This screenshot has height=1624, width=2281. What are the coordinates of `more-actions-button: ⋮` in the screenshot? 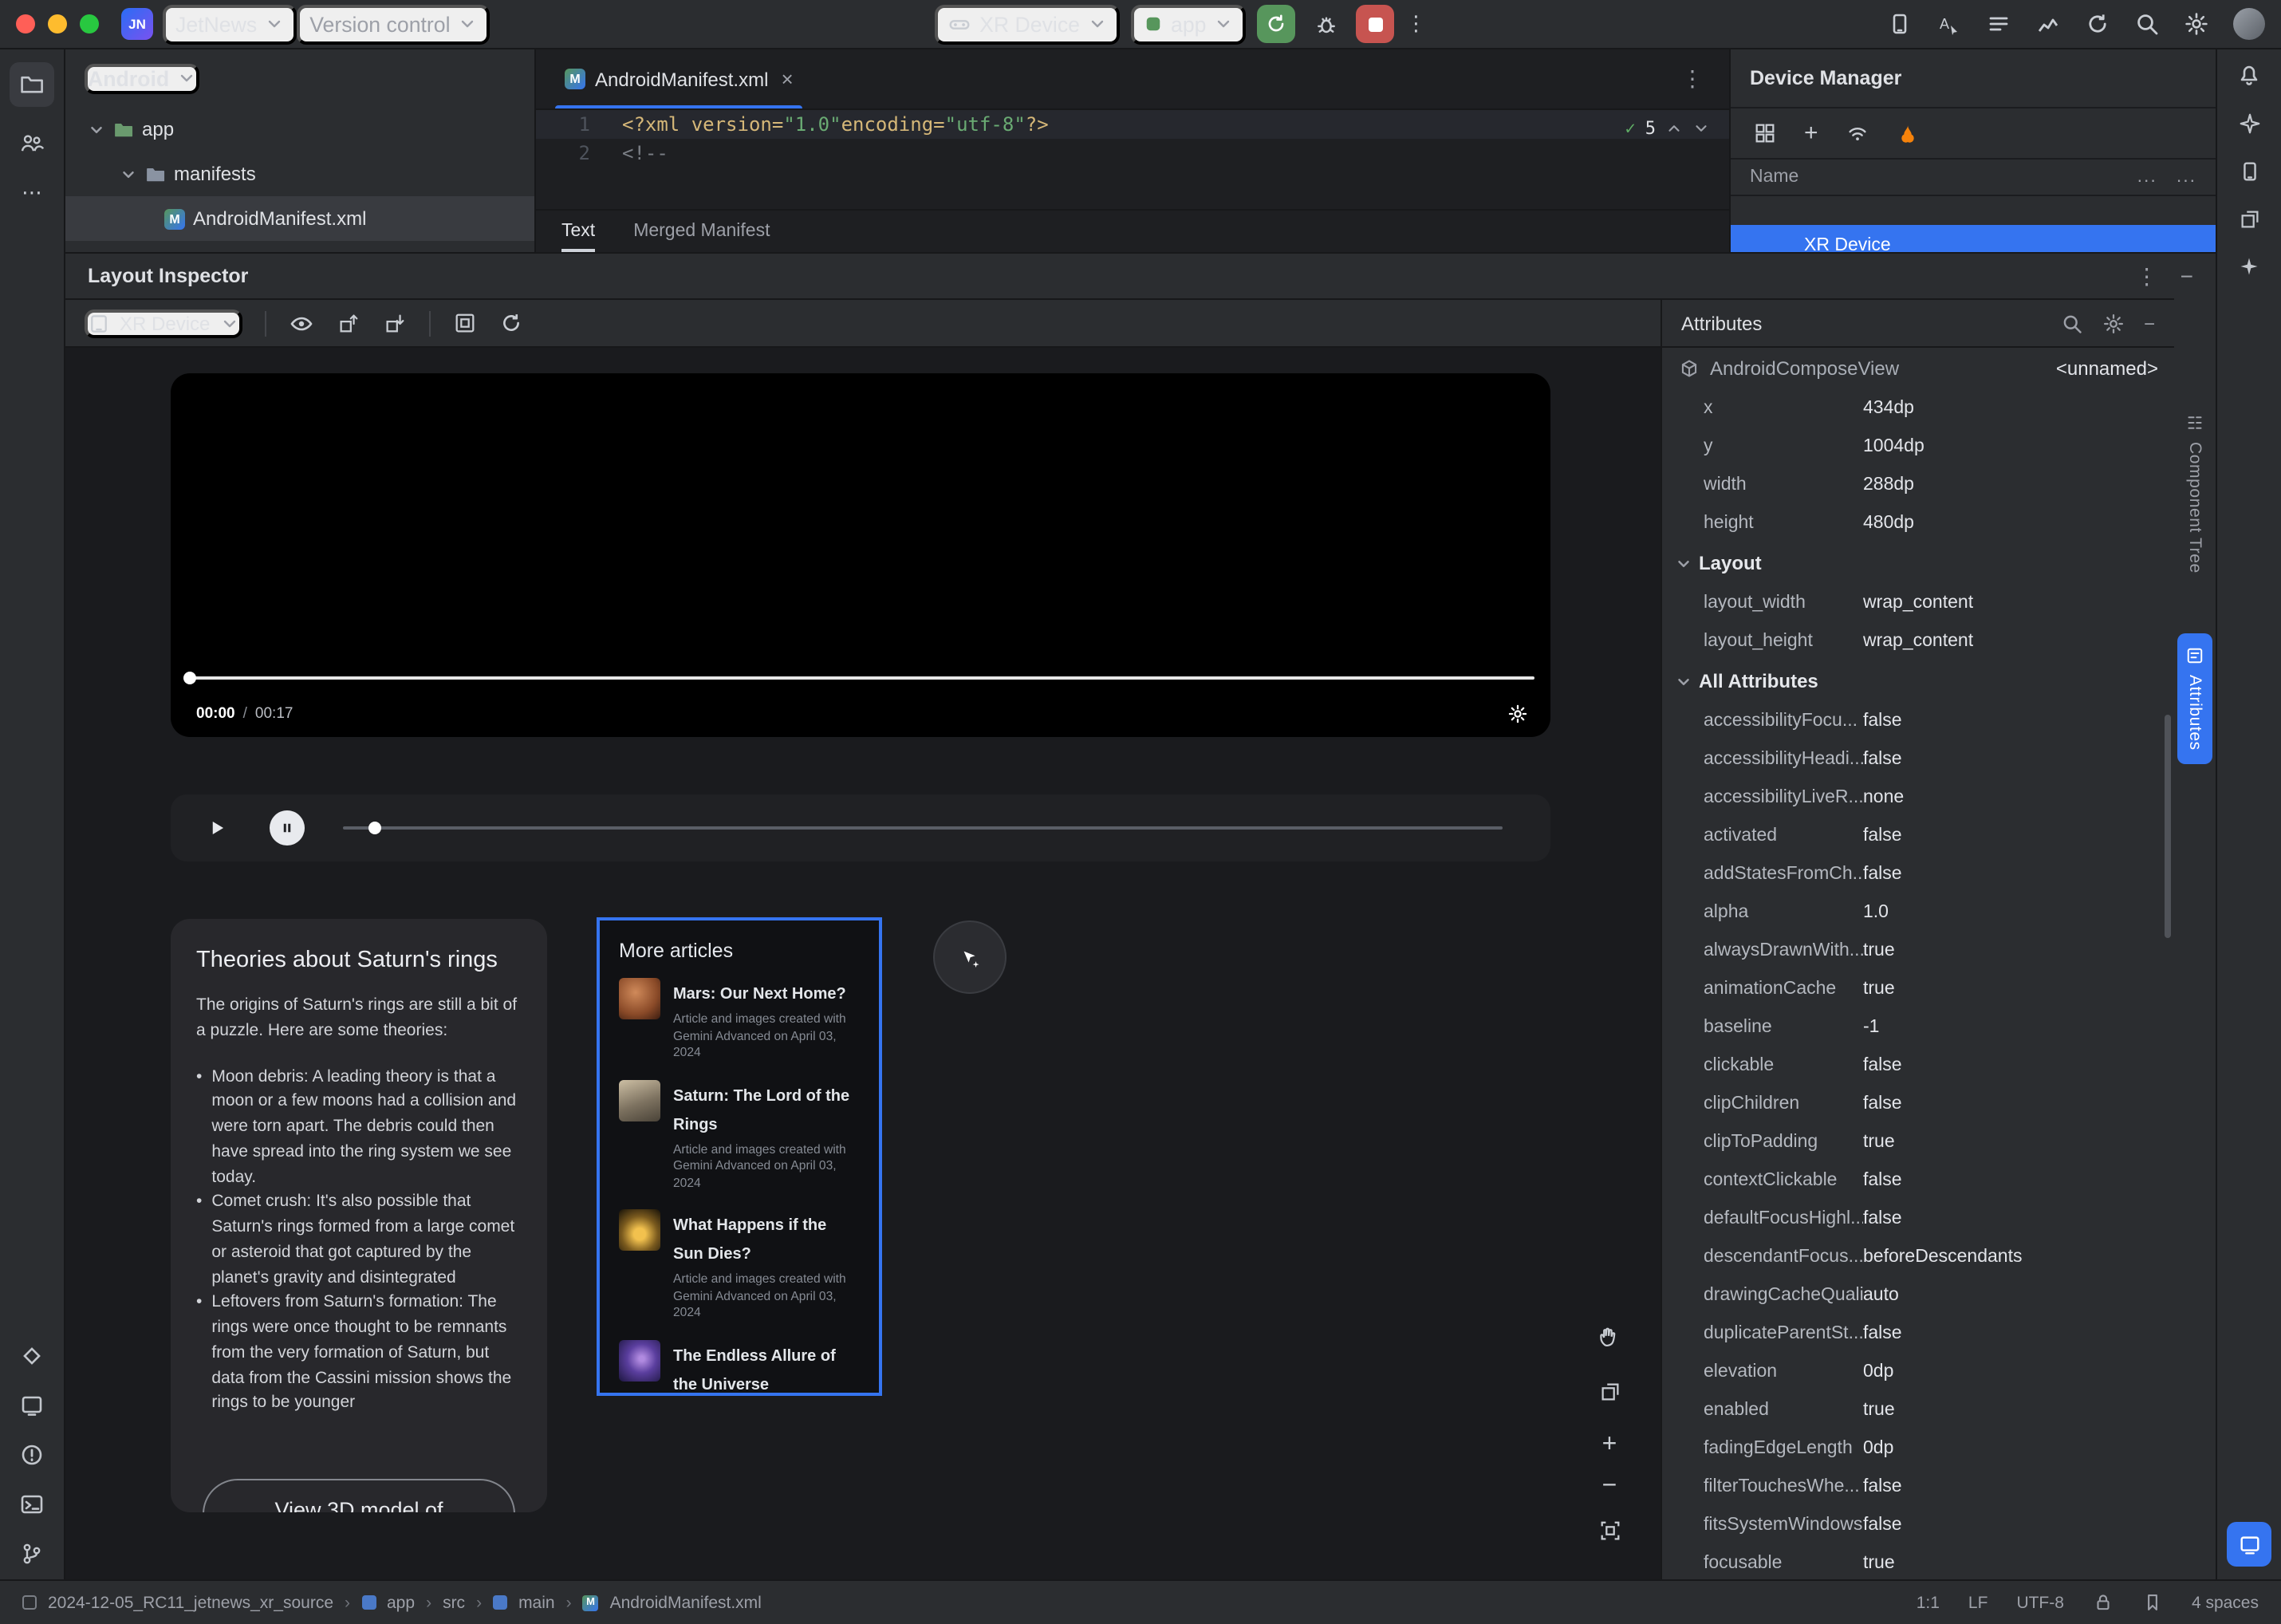 It's located at (1416, 24).